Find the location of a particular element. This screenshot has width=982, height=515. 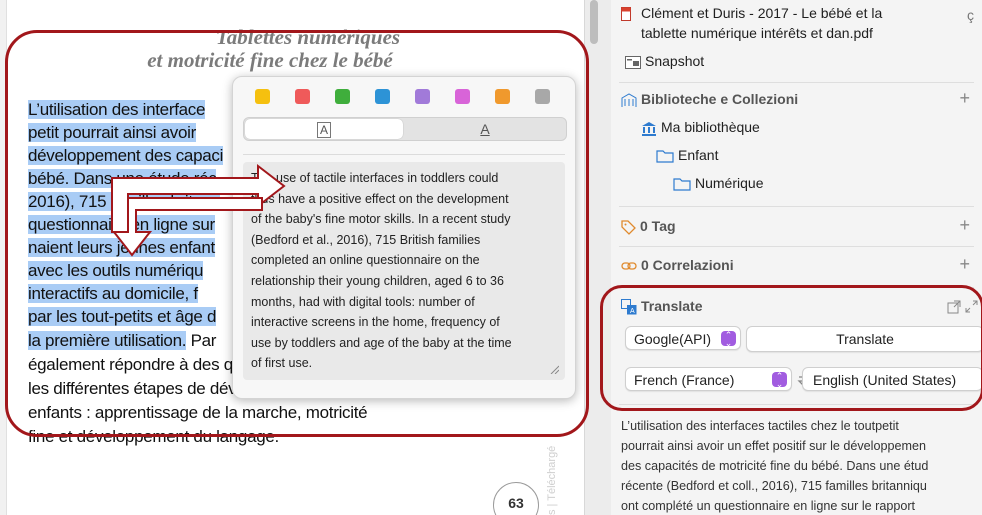

related-title: 0 Correlazioni is located at coordinates (687, 265).